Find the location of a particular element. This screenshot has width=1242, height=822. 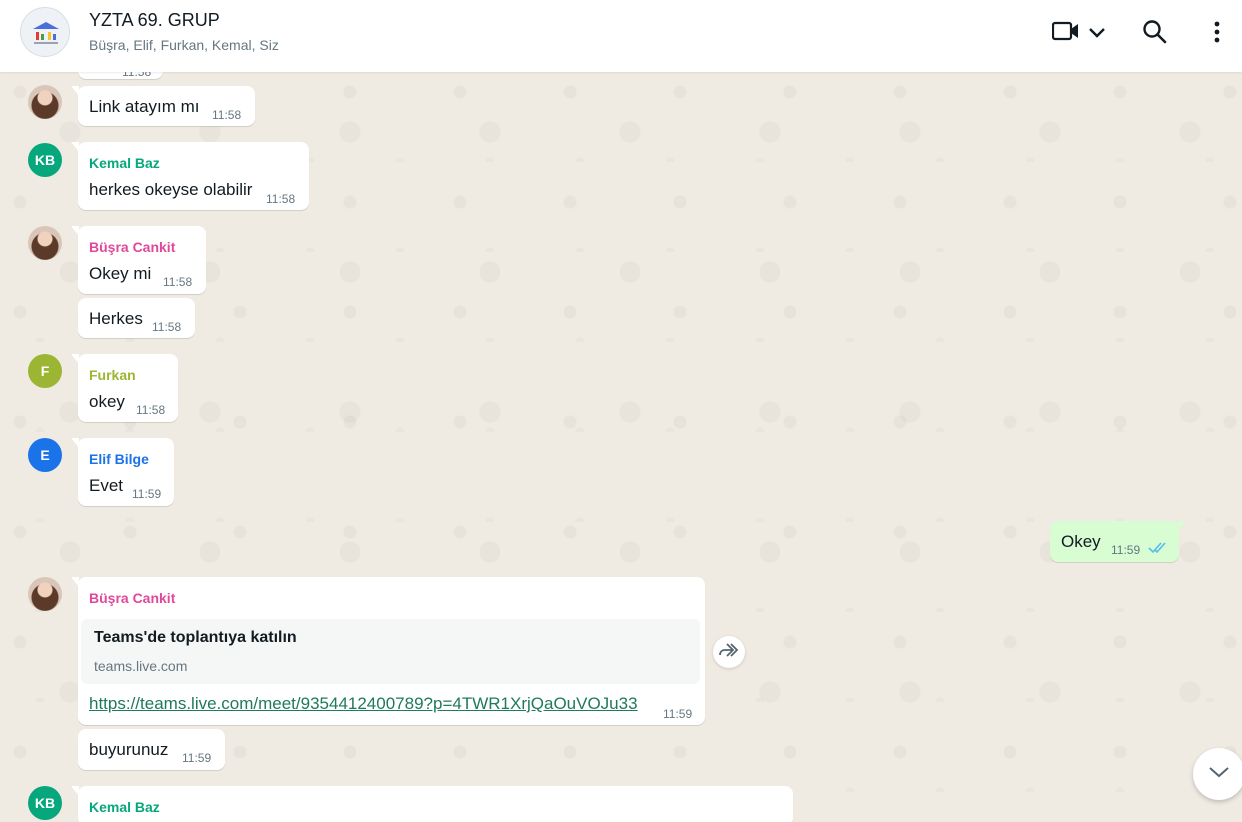

avatar-elif: E is located at coordinates (45, 455).